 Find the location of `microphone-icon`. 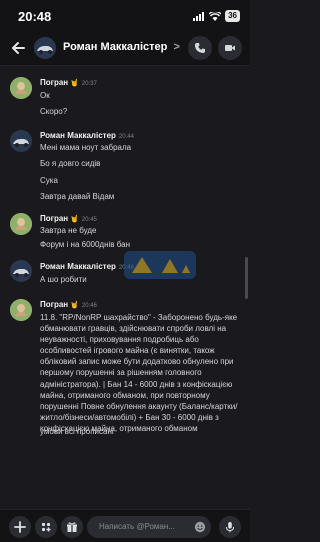

microphone-icon is located at coordinates (230, 527).